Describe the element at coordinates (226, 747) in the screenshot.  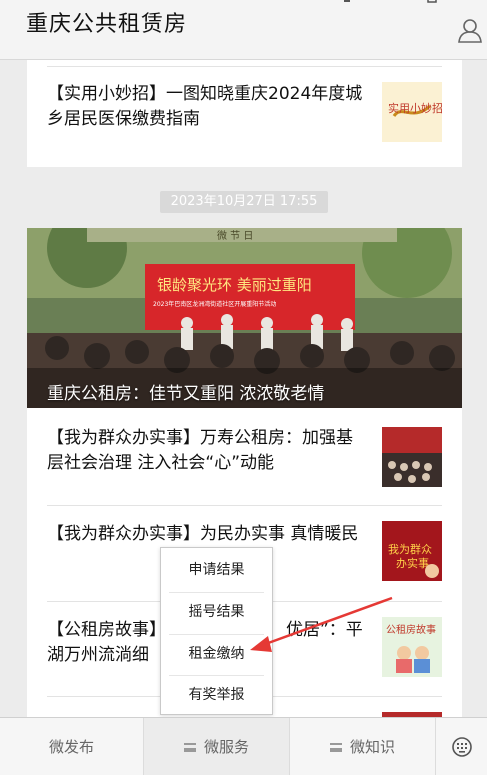
I see `tab-label: 微服务` at that location.